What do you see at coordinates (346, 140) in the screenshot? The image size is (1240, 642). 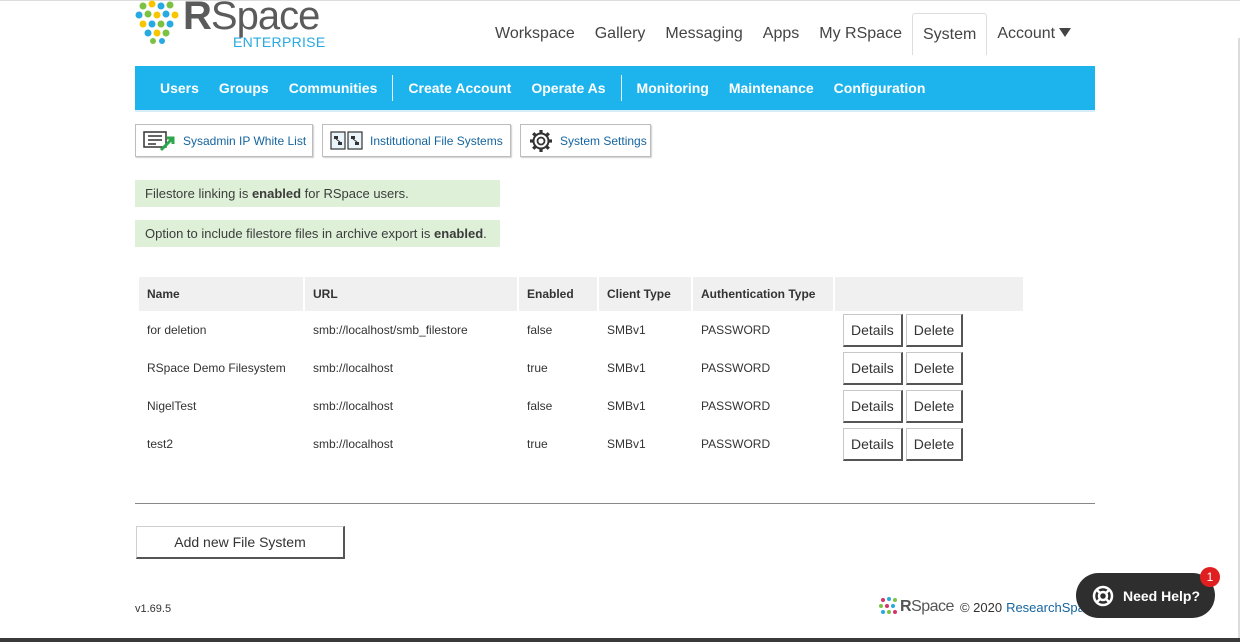 I see `file-systems-icon` at bounding box center [346, 140].